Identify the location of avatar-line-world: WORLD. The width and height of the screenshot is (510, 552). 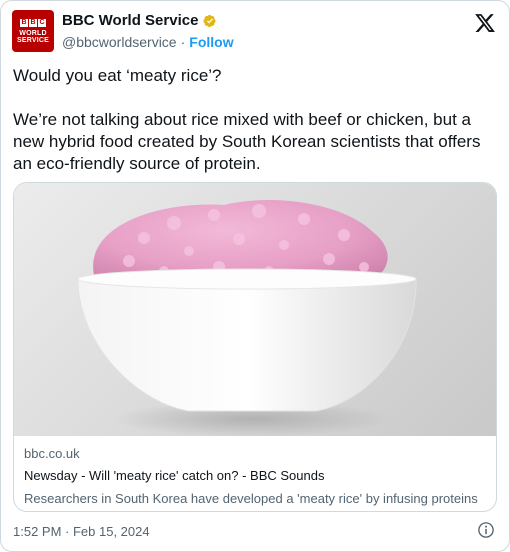
(33, 33).